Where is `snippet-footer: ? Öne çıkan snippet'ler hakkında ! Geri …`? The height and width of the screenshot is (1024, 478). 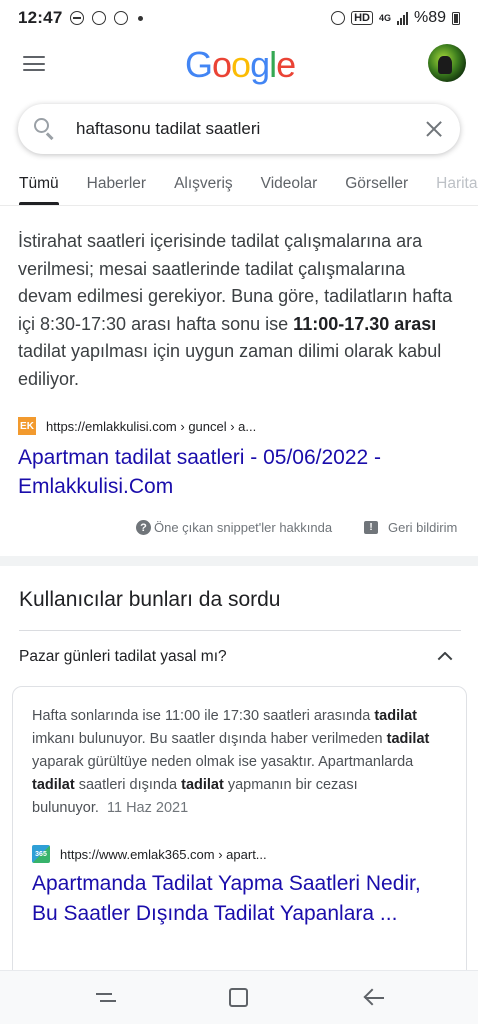 snippet-footer: ? Öne çıkan snippet'ler hakkında ! Geri … is located at coordinates (239, 529).